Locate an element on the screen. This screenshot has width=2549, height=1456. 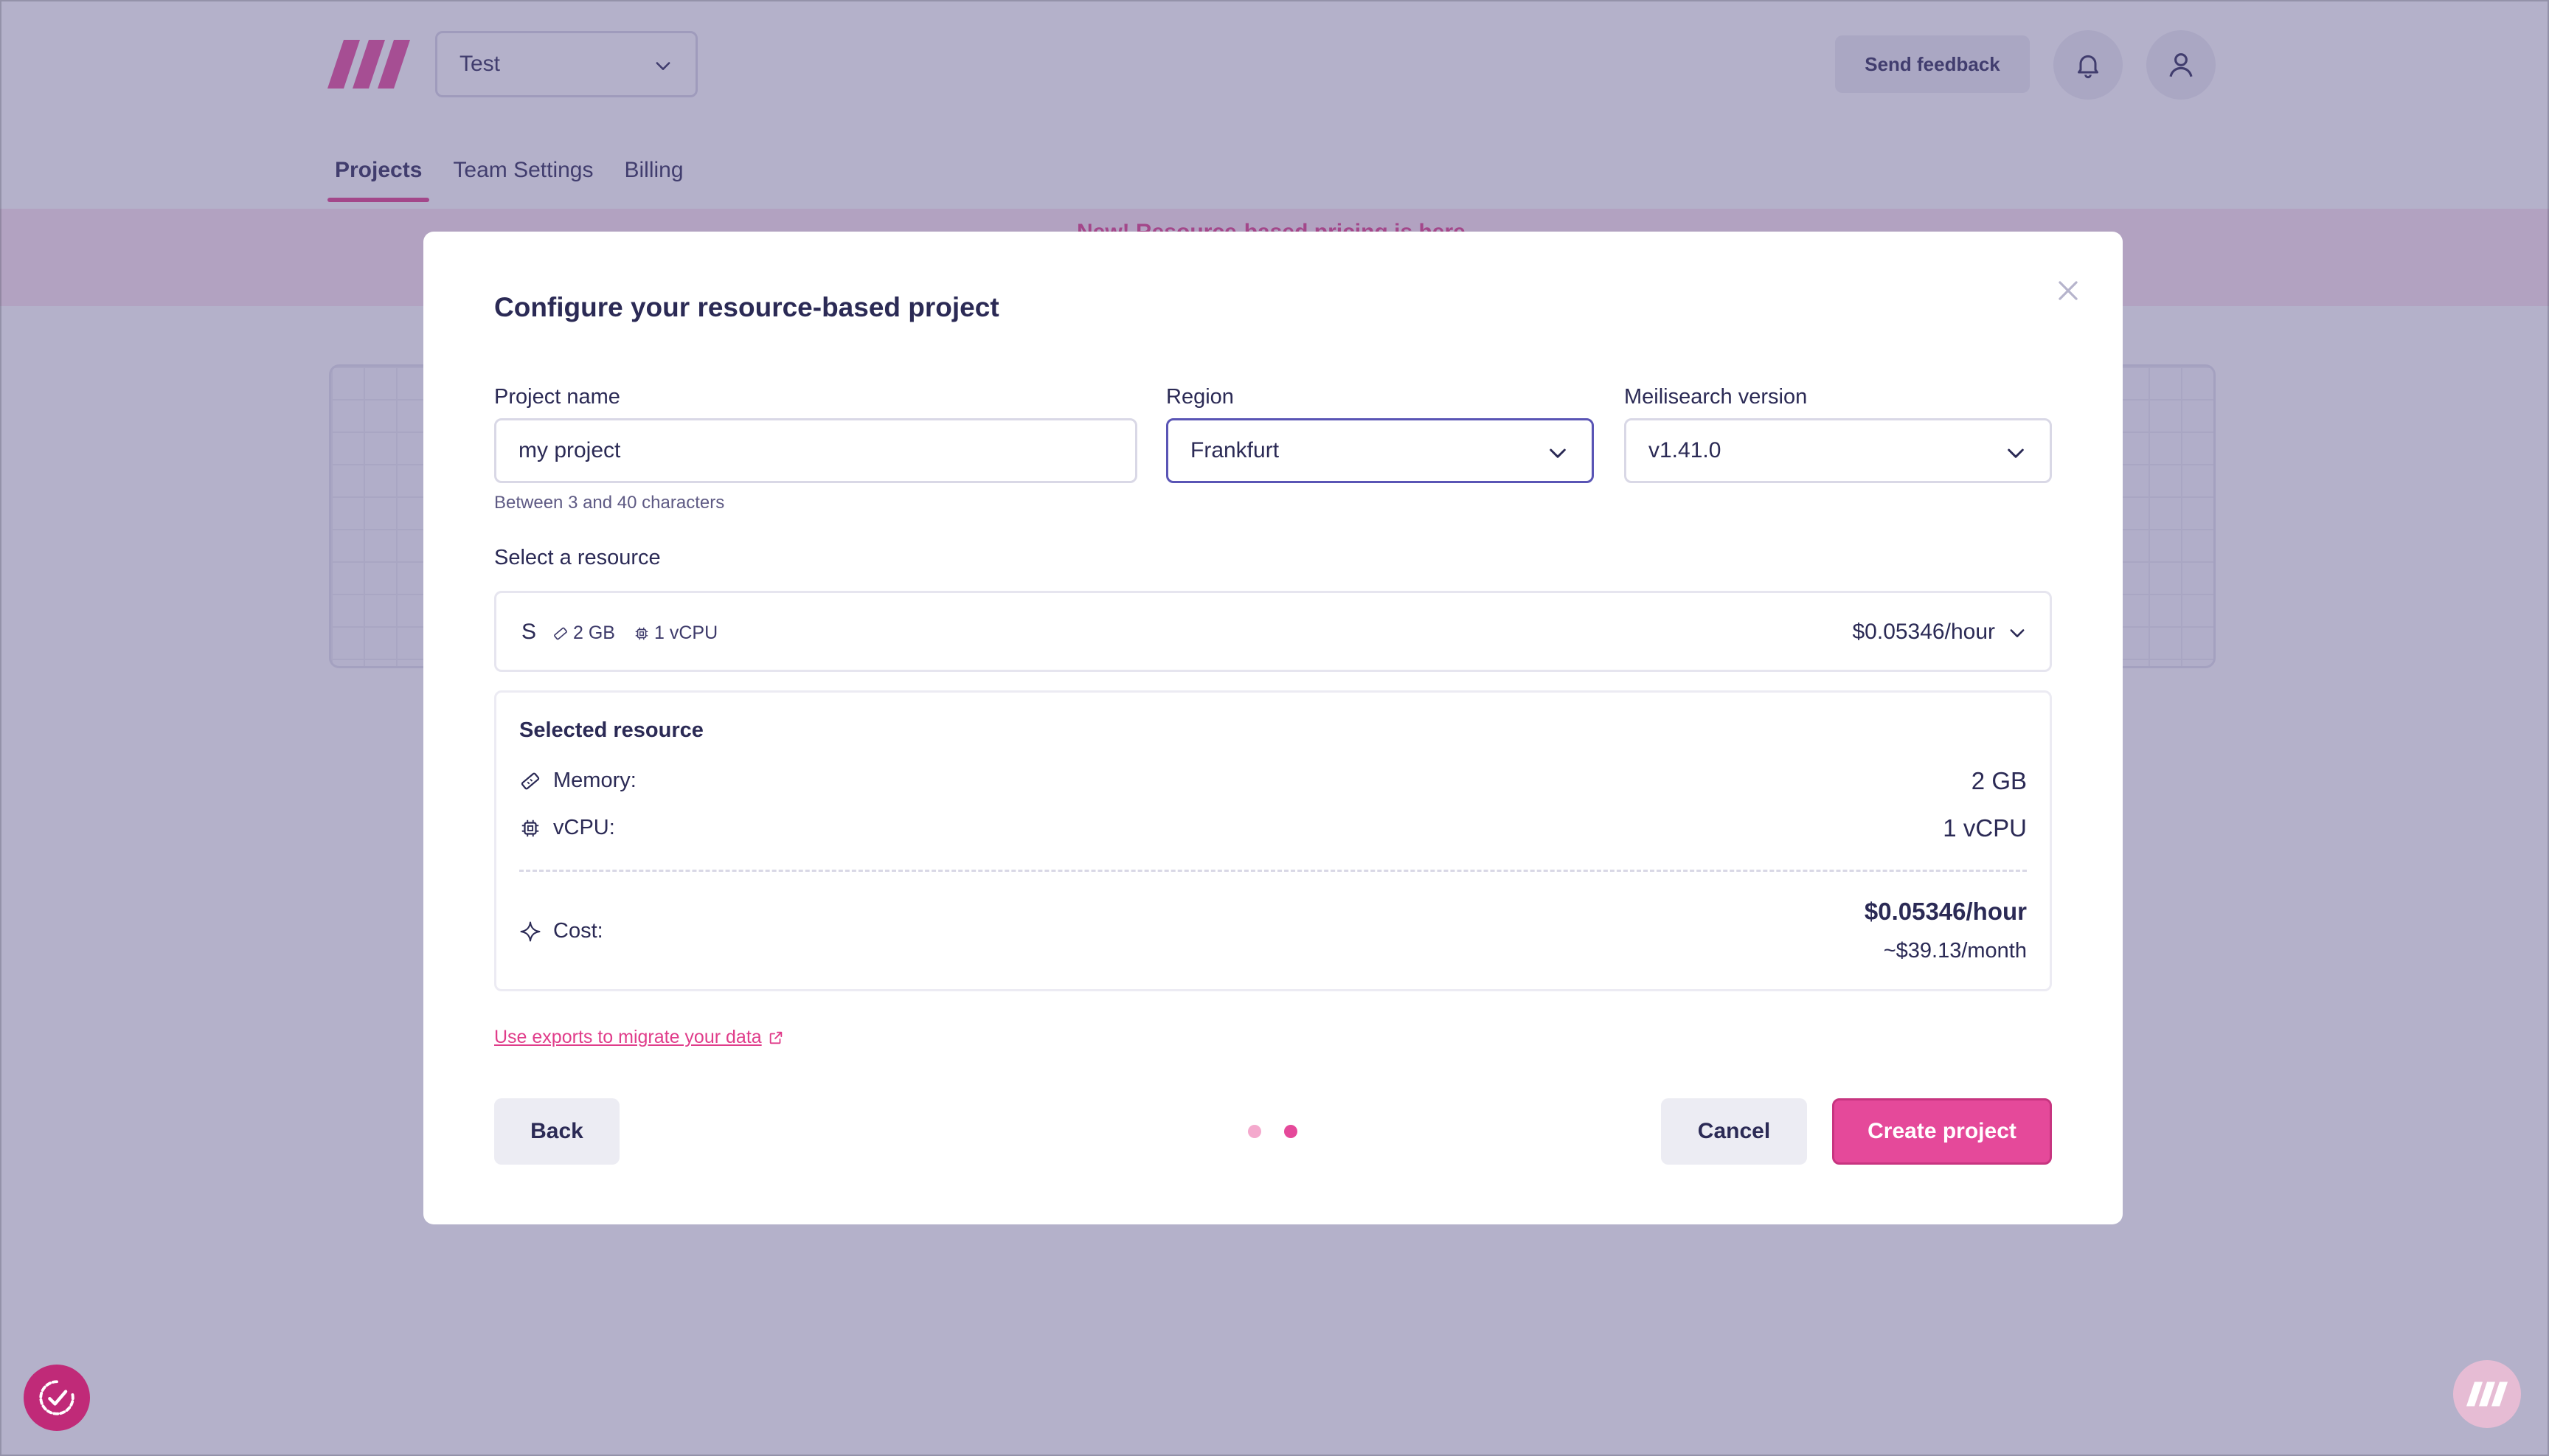
checklist-button is located at coordinates (57, 1398).